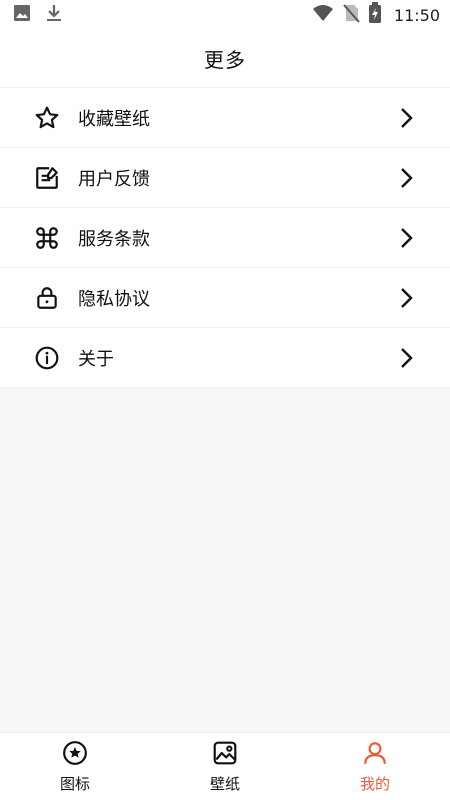  I want to click on wifi-icon, so click(323, 15).